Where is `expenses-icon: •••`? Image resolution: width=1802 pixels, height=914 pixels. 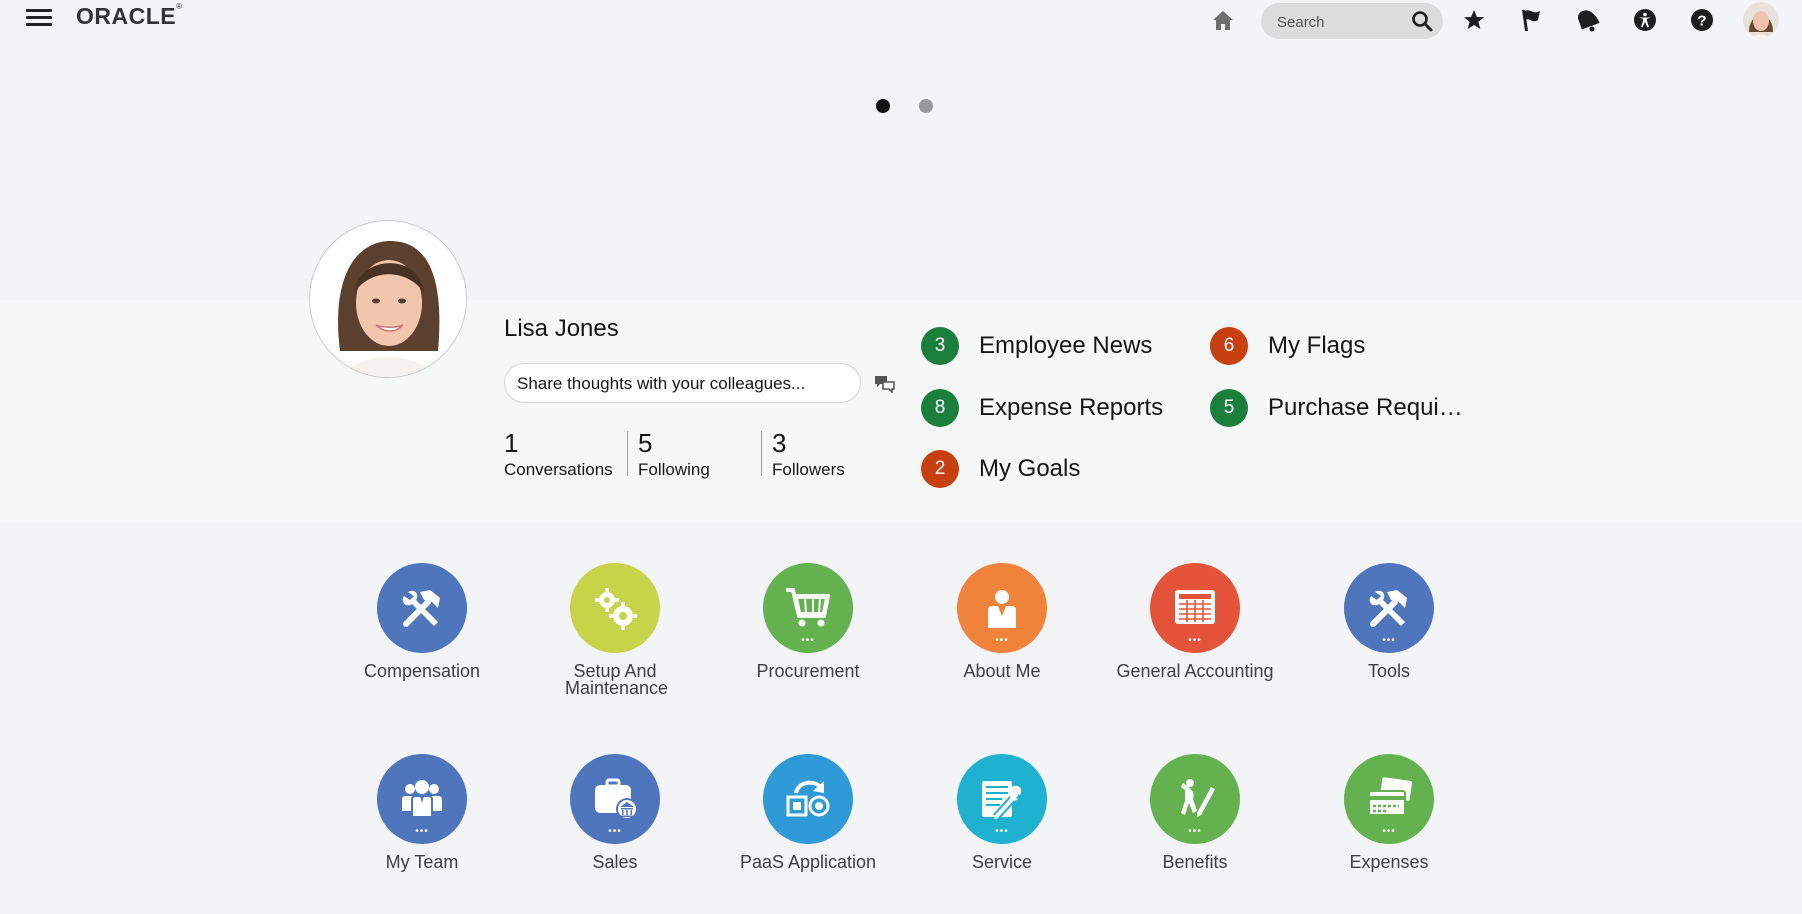
expenses-icon: ••• is located at coordinates (1389, 799).